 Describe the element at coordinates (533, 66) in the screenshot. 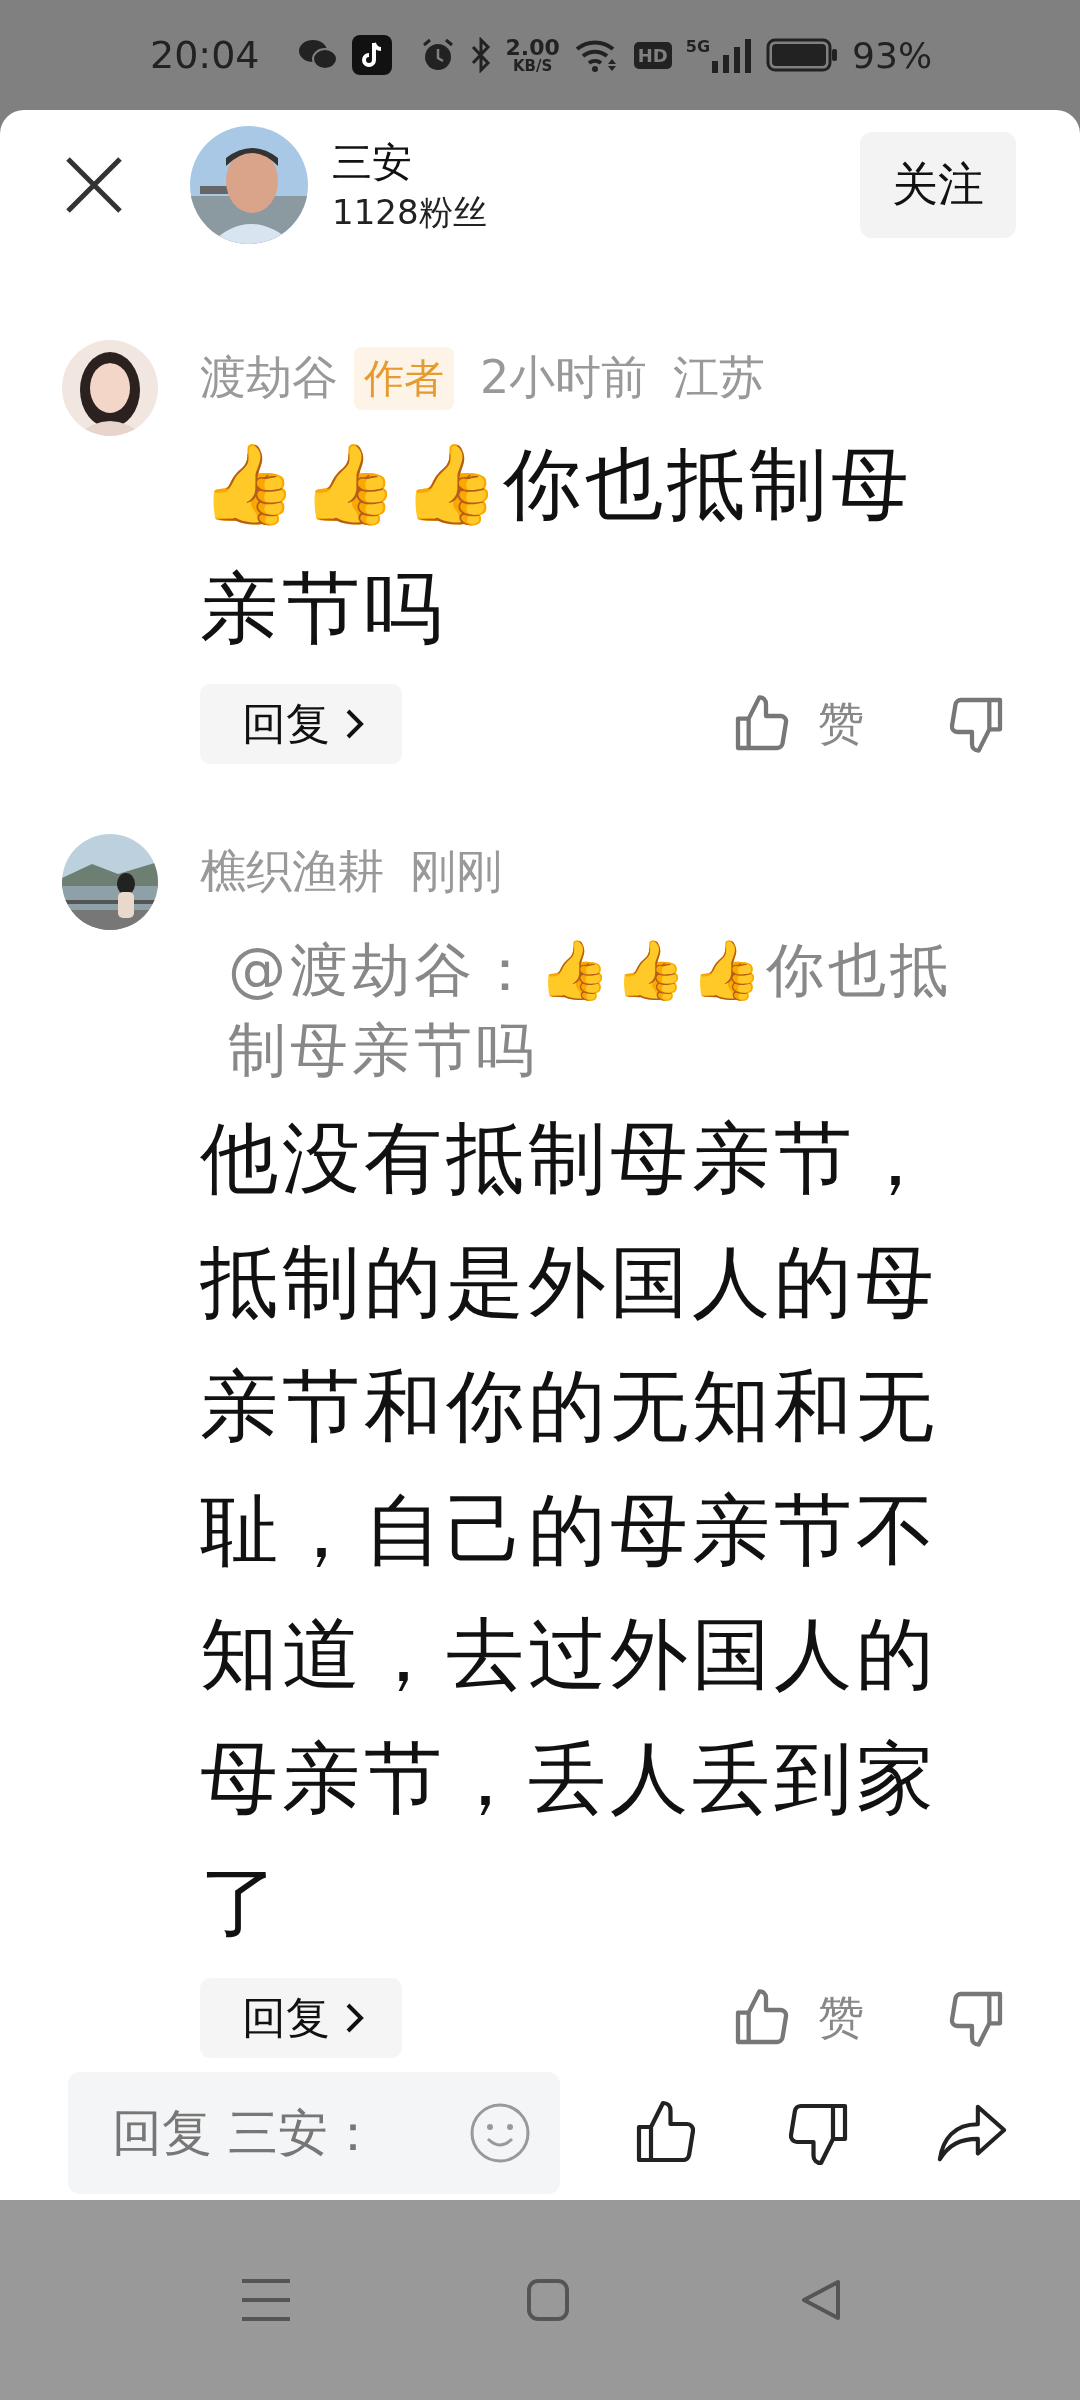

I see `speed-unit: KB/S` at that location.